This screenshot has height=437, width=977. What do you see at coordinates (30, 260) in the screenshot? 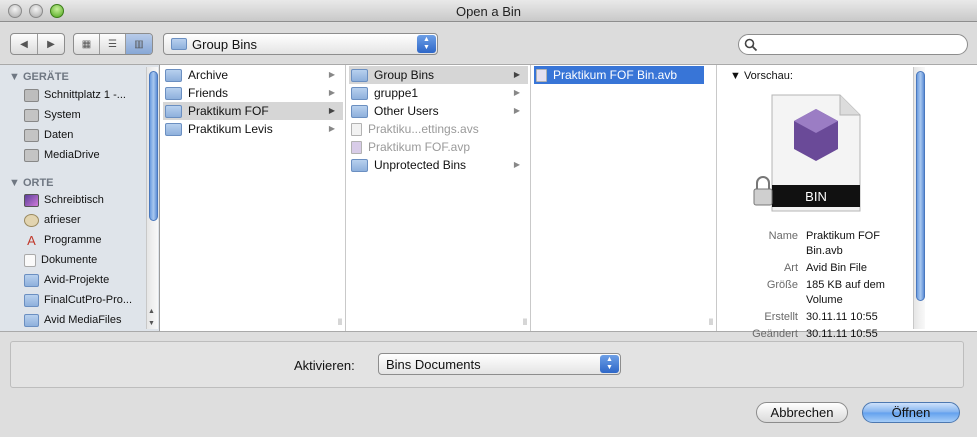
I see `document-icon` at bounding box center [30, 260].